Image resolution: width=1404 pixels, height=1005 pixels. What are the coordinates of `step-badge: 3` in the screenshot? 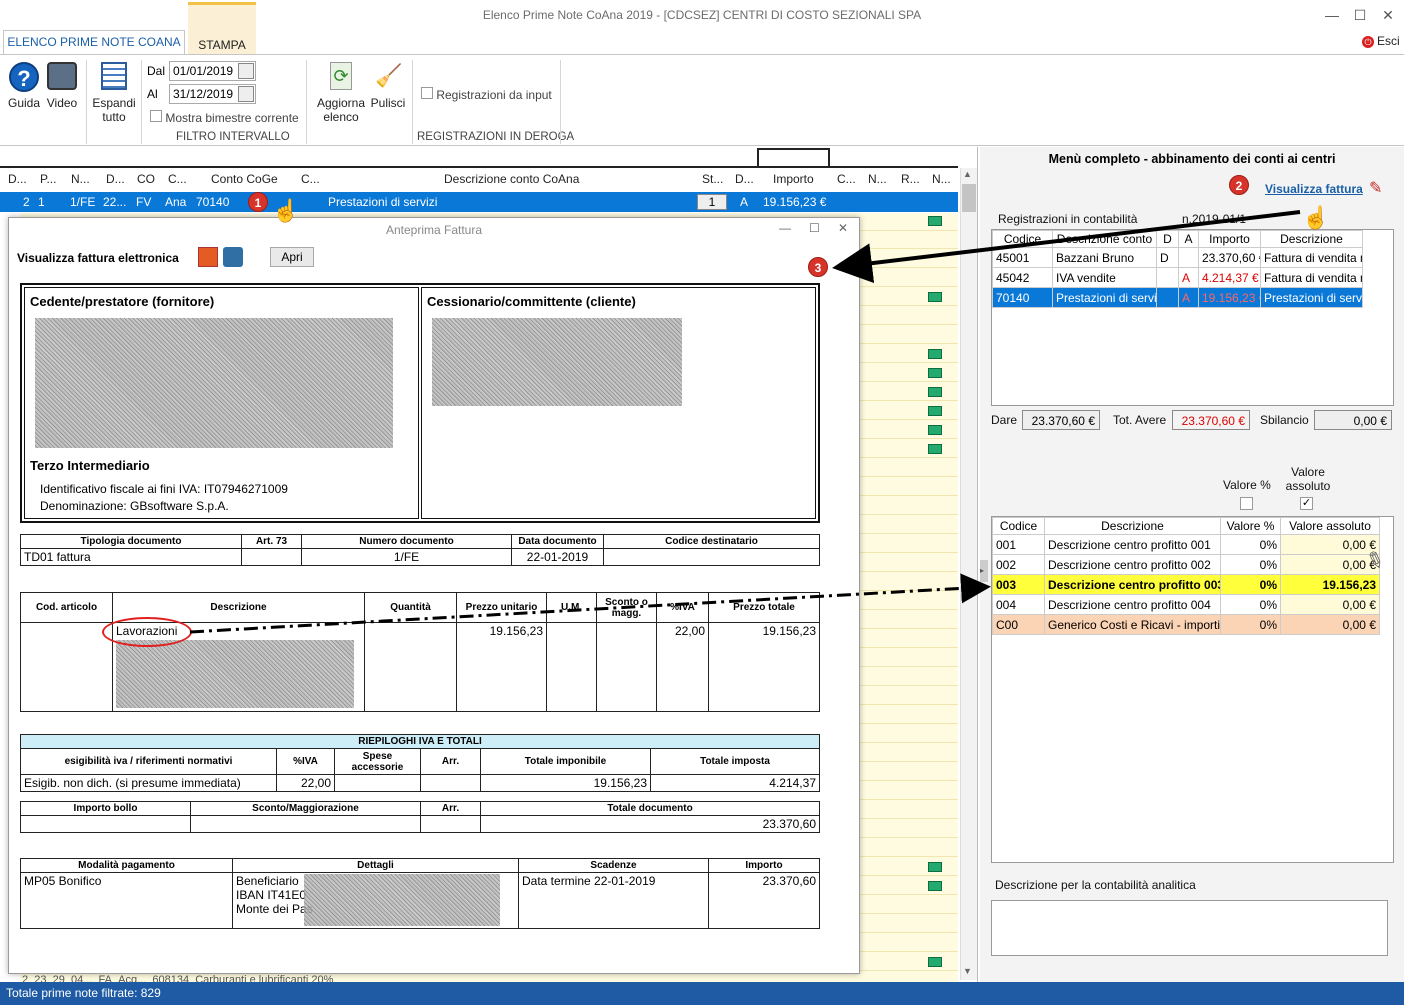 It's located at (818, 267).